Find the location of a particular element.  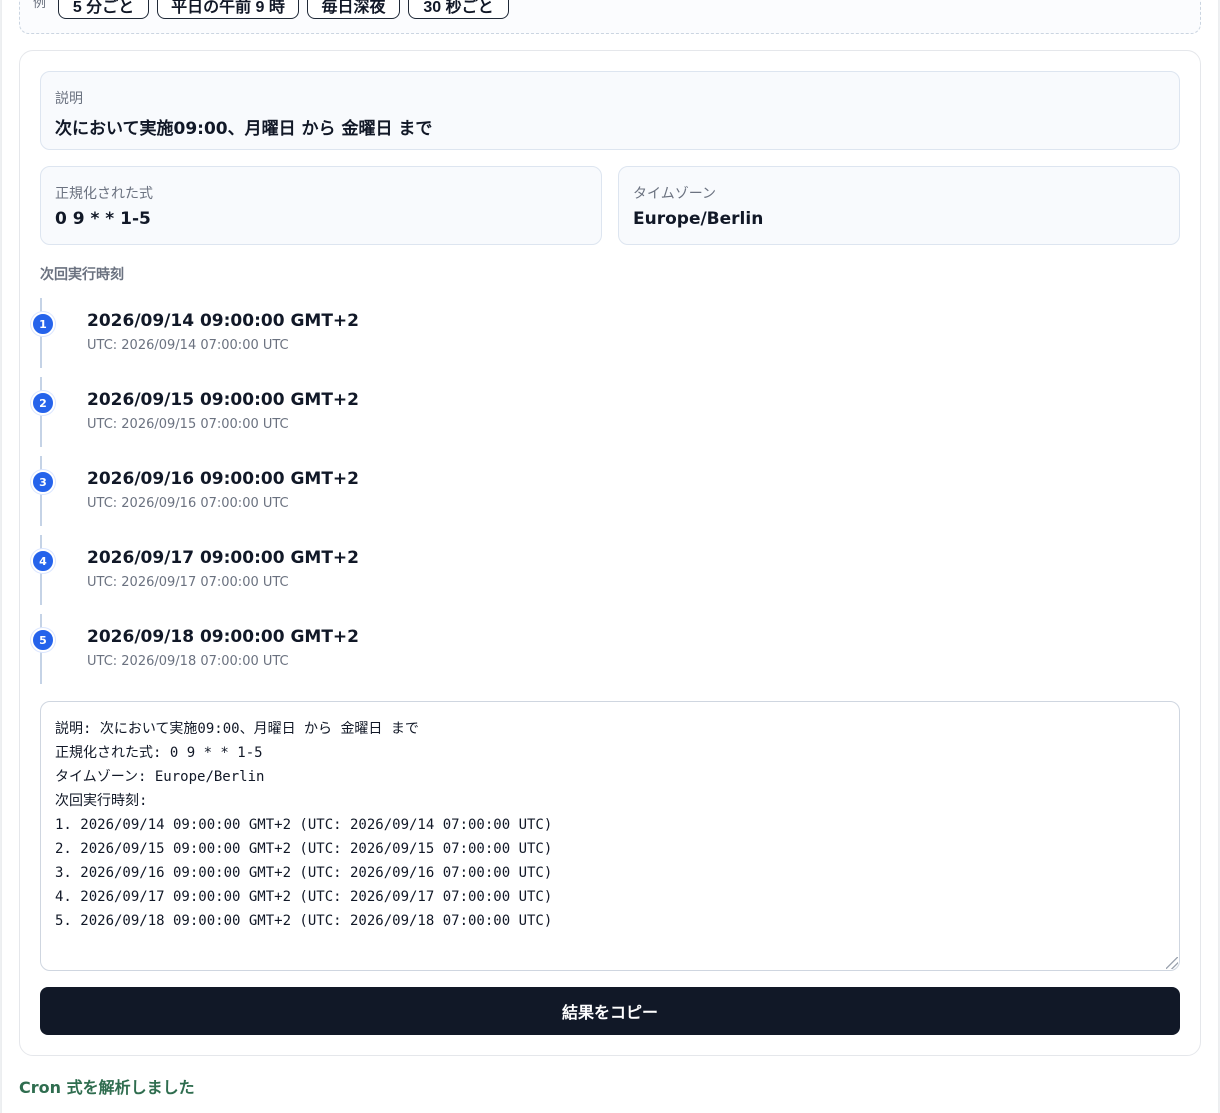

preset-label: 例 is located at coordinates (40, 5).